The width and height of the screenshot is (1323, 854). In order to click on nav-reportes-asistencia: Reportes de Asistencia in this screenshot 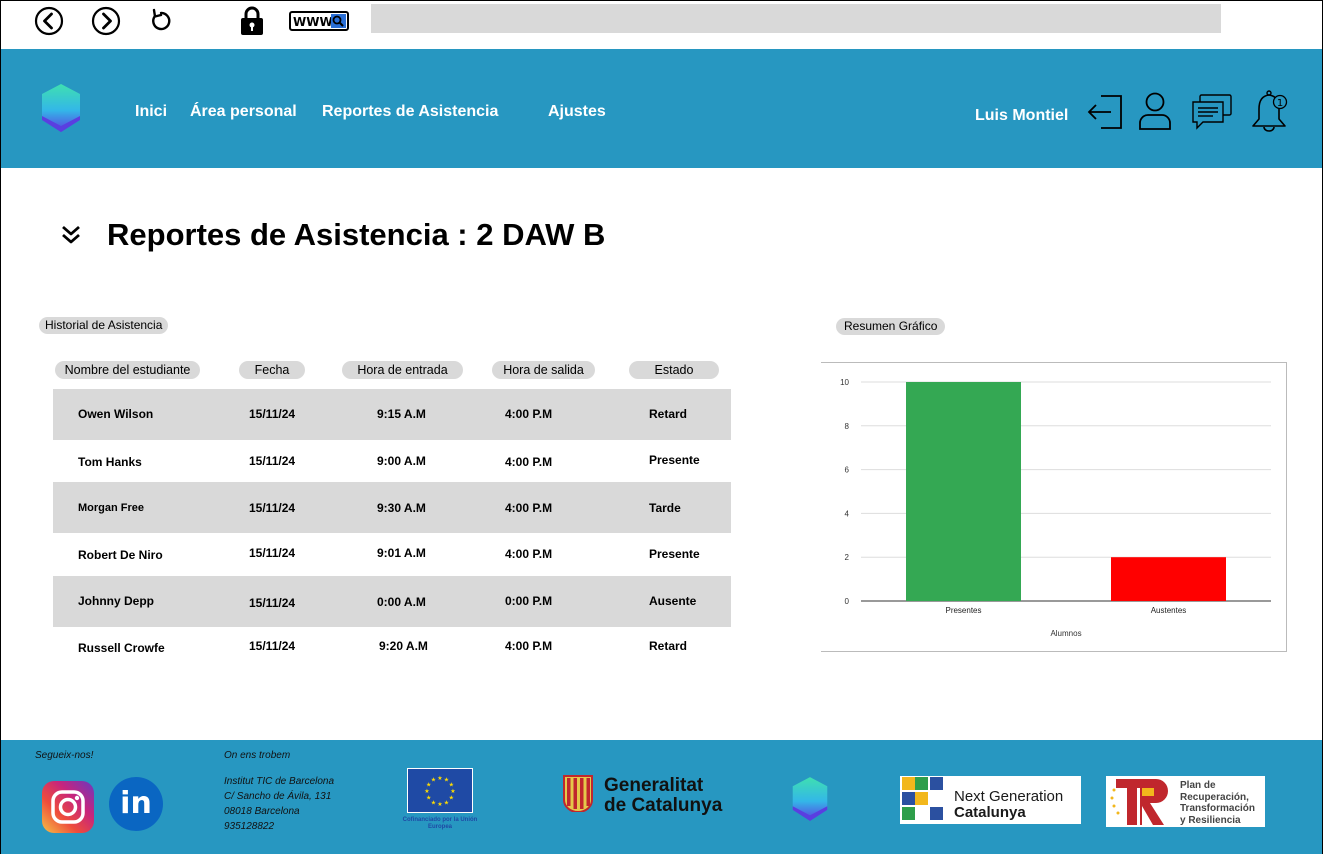, I will do `click(410, 112)`.